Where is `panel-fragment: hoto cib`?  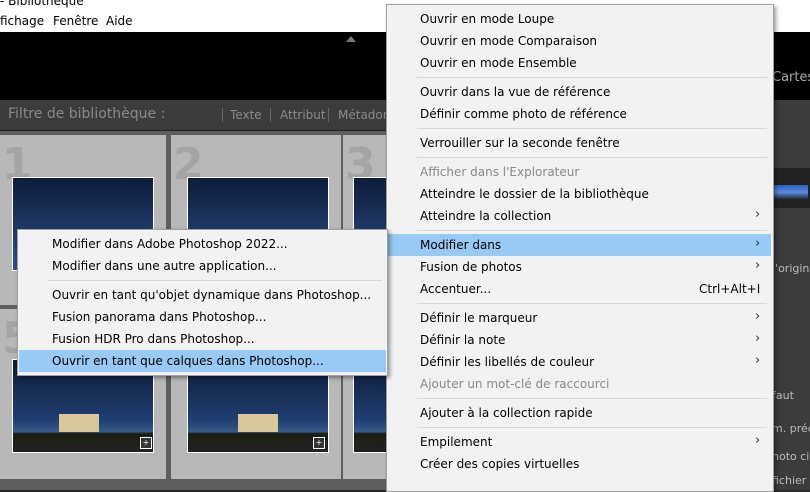
panel-fragment: hoto cib is located at coordinates (791, 456).